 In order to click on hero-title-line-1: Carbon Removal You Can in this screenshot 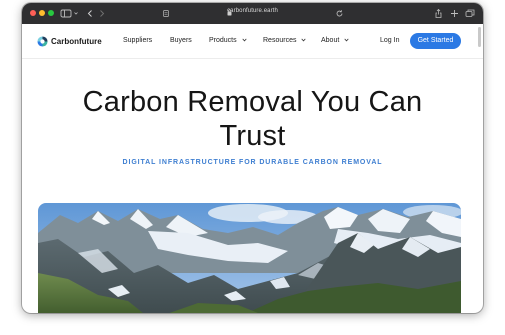, I will do `click(252, 102)`.